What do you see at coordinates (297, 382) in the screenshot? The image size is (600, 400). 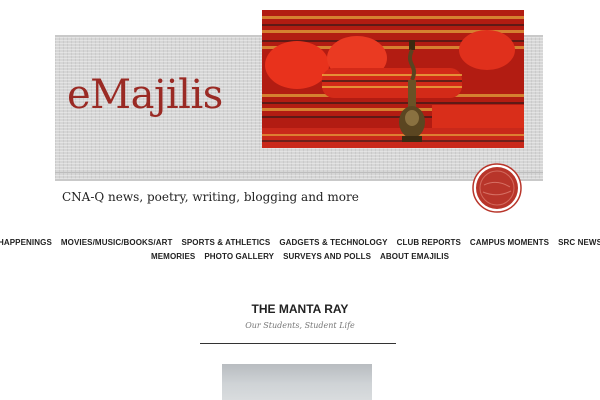 I see `post-featured-image` at bounding box center [297, 382].